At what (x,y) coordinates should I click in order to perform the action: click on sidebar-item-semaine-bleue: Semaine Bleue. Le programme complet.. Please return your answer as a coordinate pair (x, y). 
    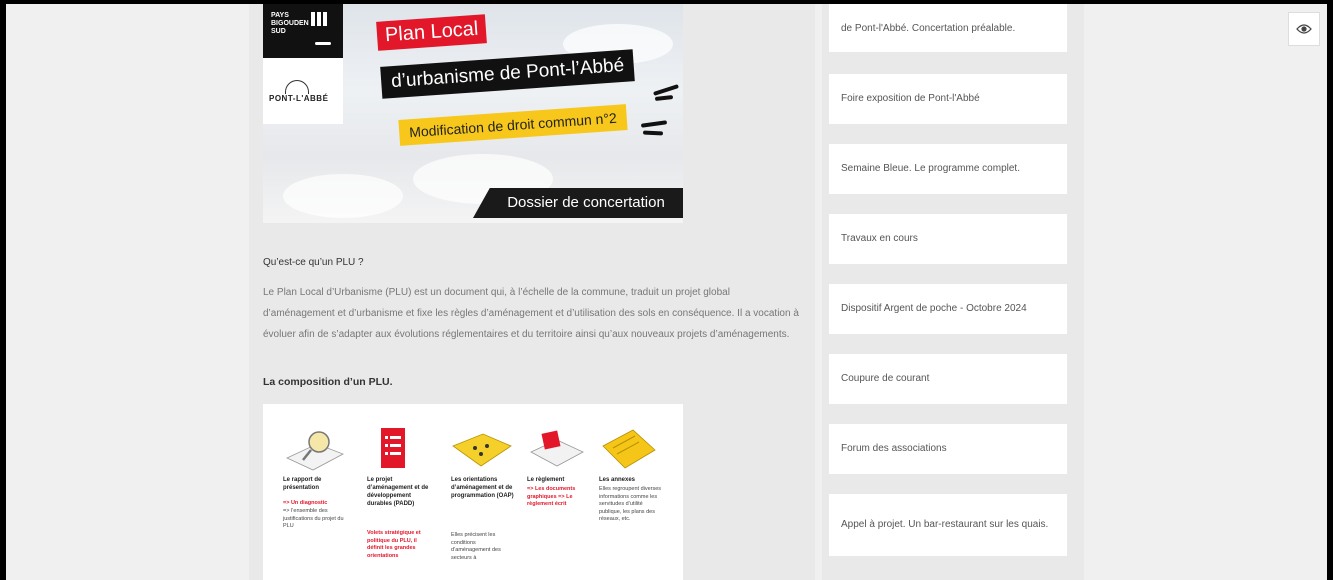
    Looking at the image, I should click on (948, 169).